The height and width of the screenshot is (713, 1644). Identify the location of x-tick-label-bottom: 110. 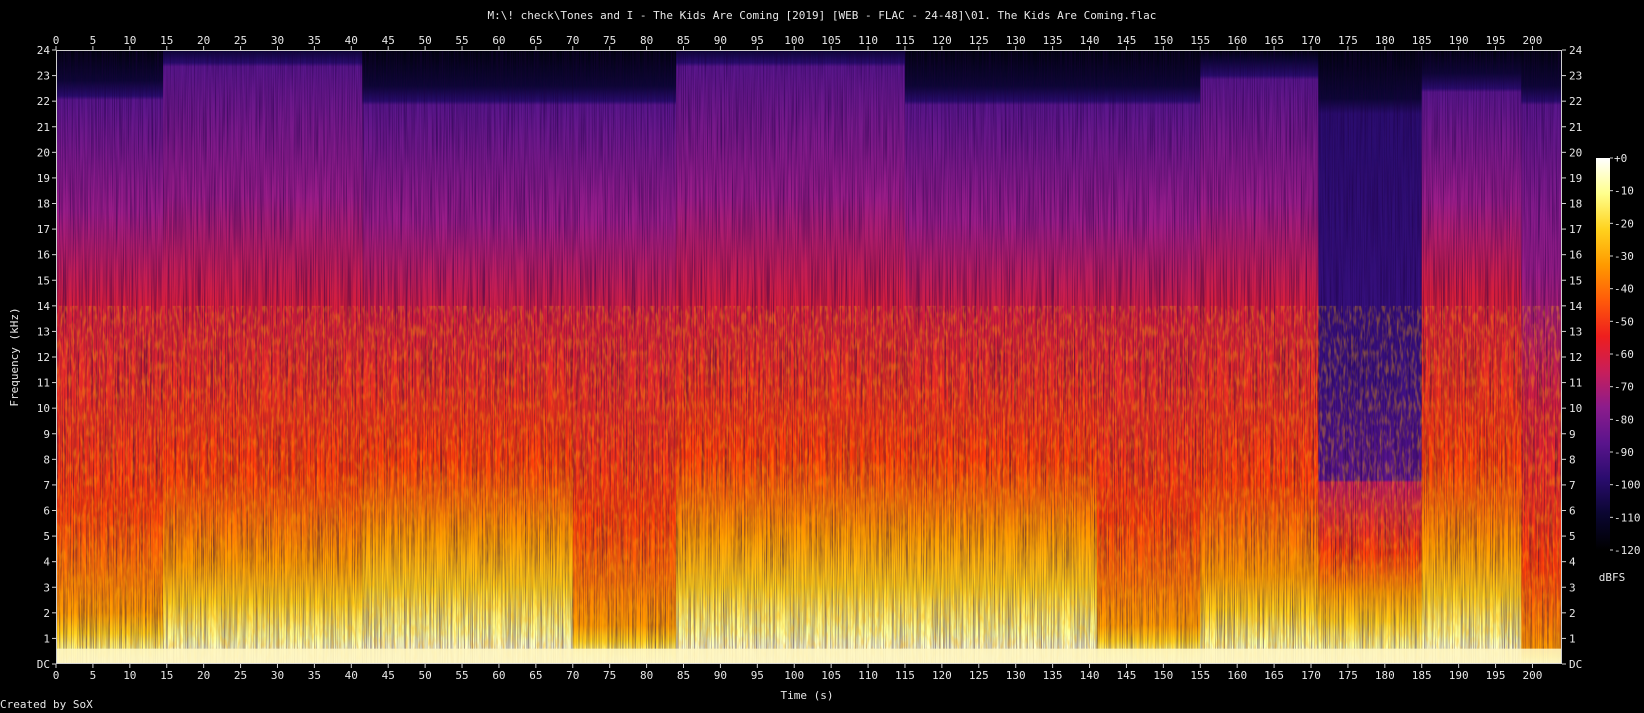
(868, 675).